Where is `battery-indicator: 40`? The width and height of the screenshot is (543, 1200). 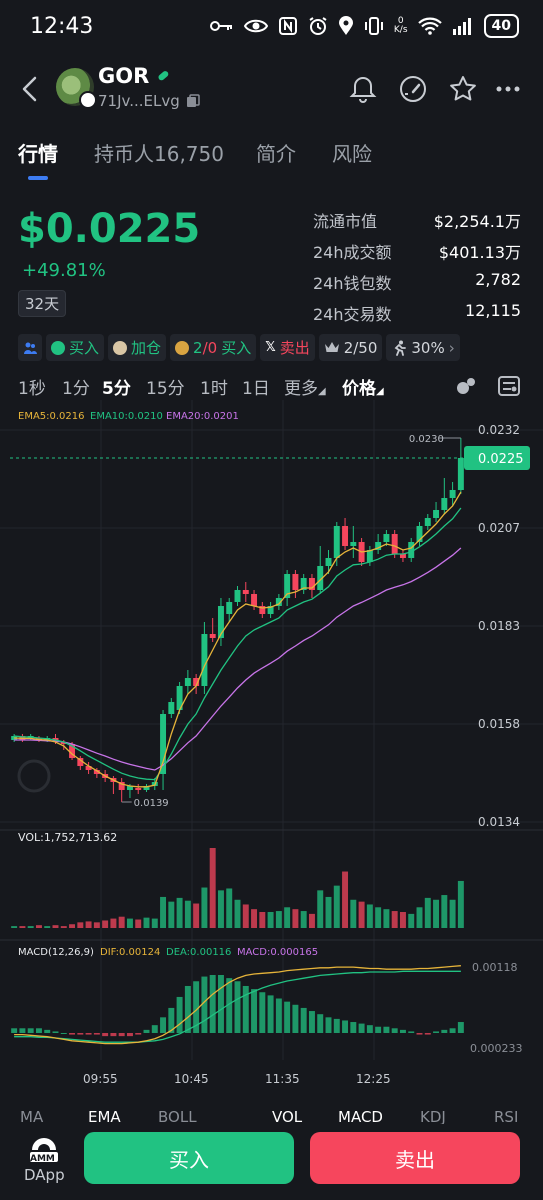 battery-indicator: 40 is located at coordinates (501, 26).